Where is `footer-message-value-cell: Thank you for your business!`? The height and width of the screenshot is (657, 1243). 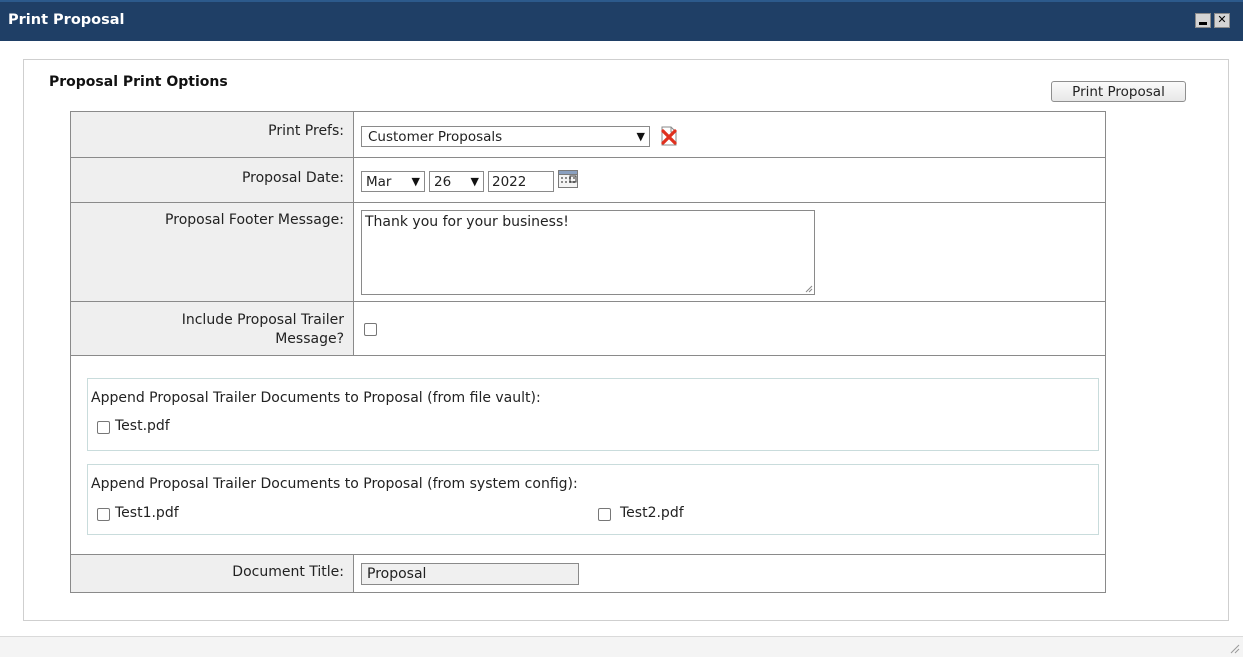 footer-message-value-cell: Thank you for your business! is located at coordinates (729, 252).